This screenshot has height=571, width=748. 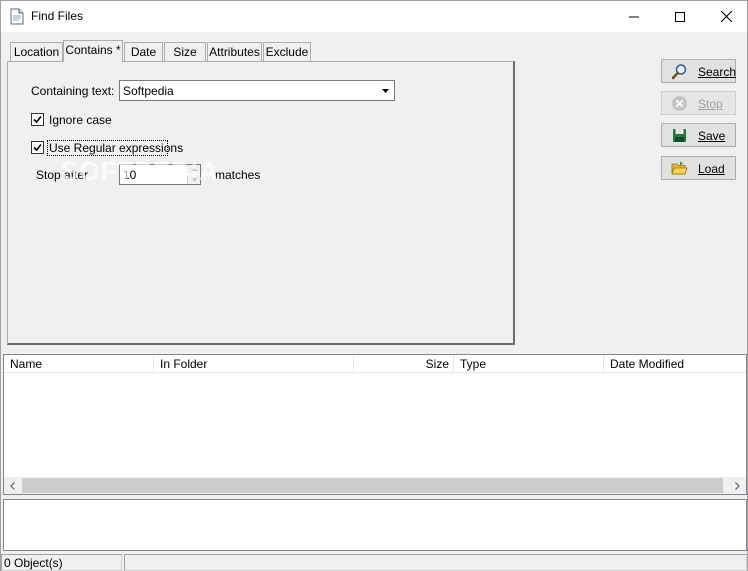 I want to click on save-button: Save, so click(x=698, y=135).